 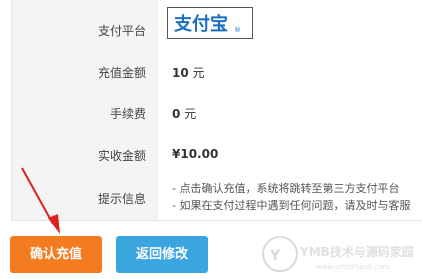 What do you see at coordinates (127, 114) in the screenshot?
I see `fee-label: 手续费` at bounding box center [127, 114].